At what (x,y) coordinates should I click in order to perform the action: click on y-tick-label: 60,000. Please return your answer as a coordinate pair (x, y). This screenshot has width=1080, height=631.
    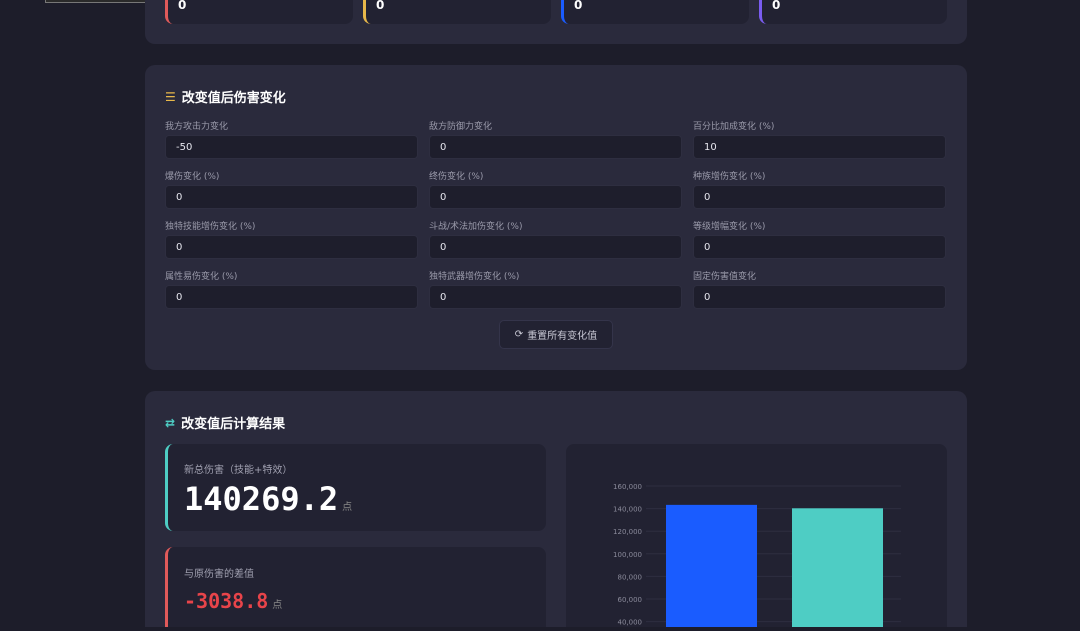
    Looking at the image, I should click on (630, 600).